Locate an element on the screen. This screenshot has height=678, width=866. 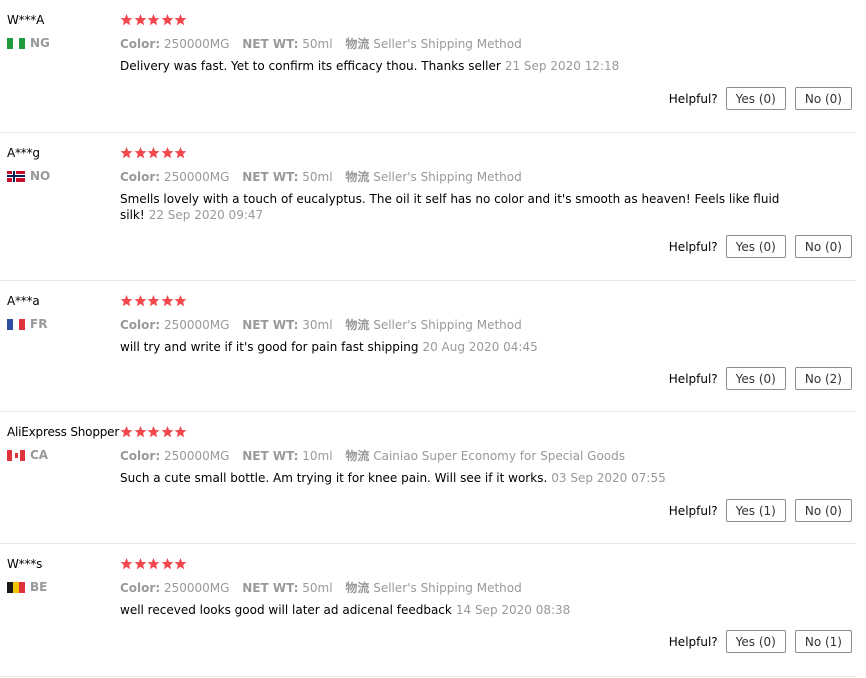
review-date: 03 Sep 2020 07:55 is located at coordinates (608, 478).